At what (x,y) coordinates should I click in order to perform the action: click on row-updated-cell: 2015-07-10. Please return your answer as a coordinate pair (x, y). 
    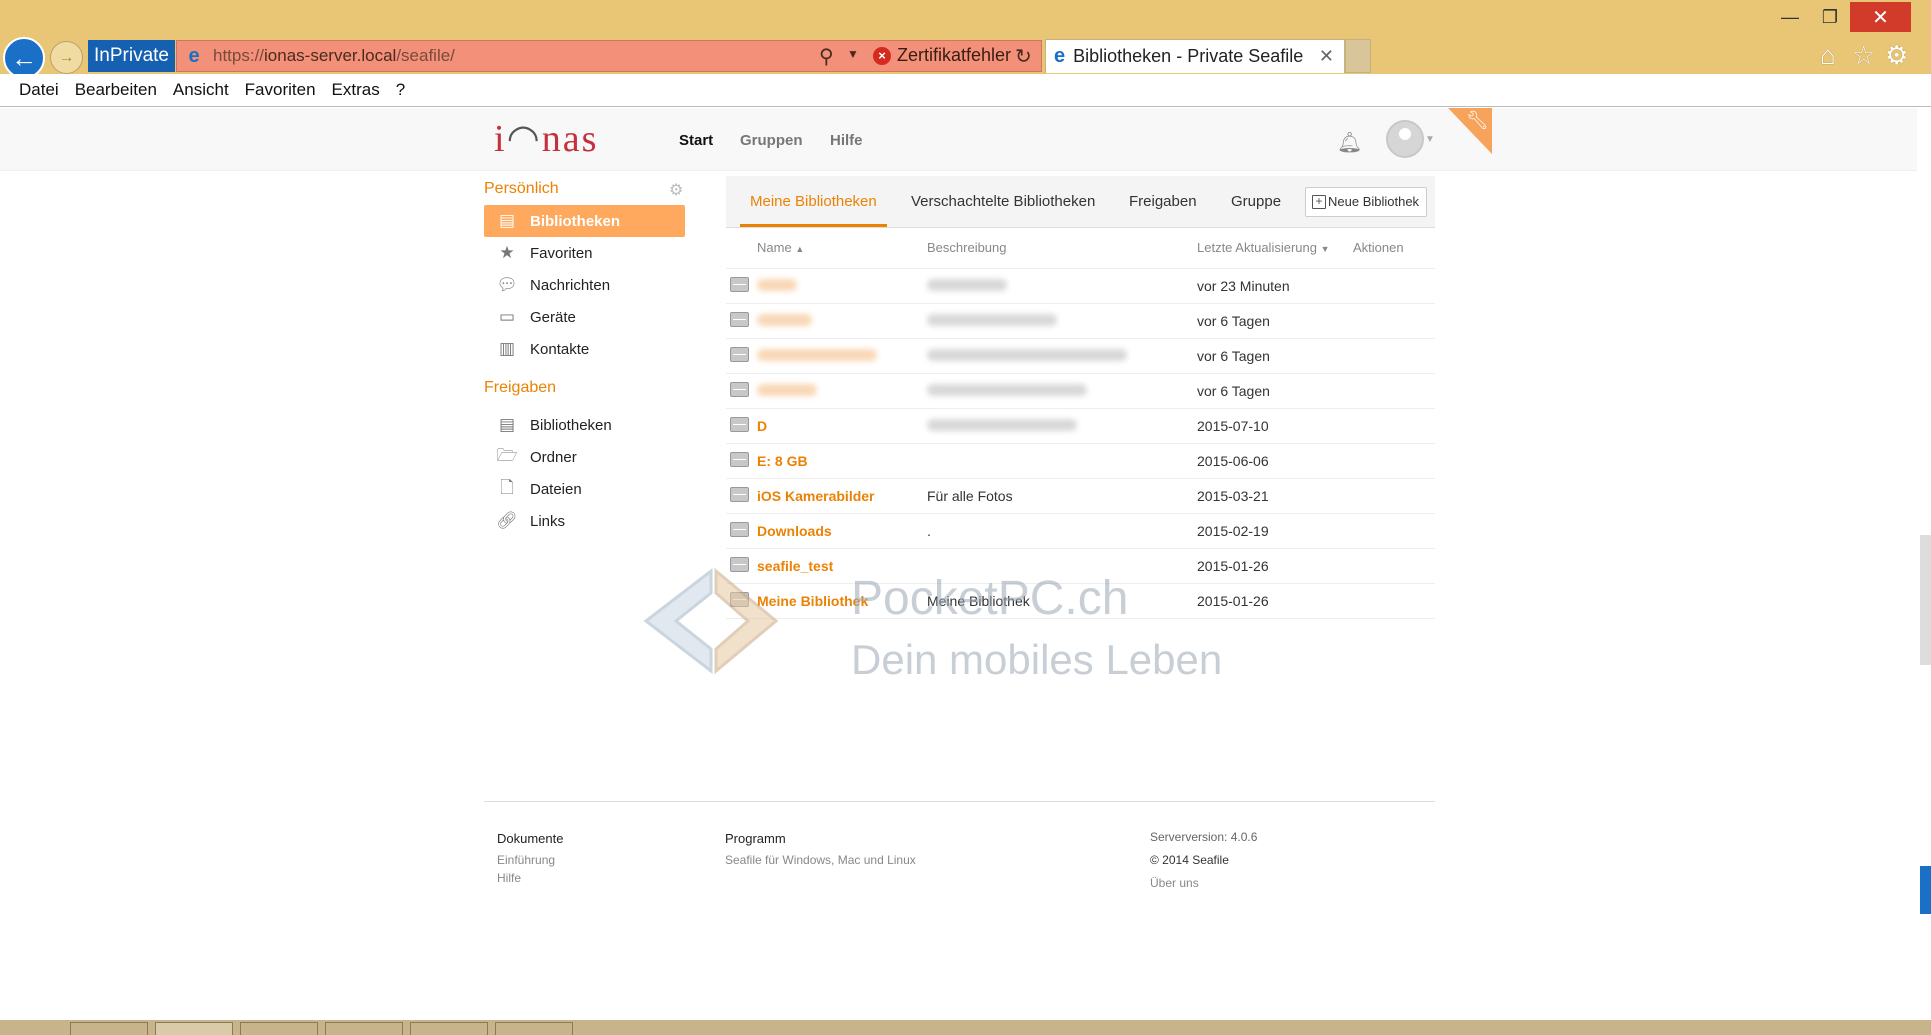
    Looking at the image, I should click on (1274, 426).